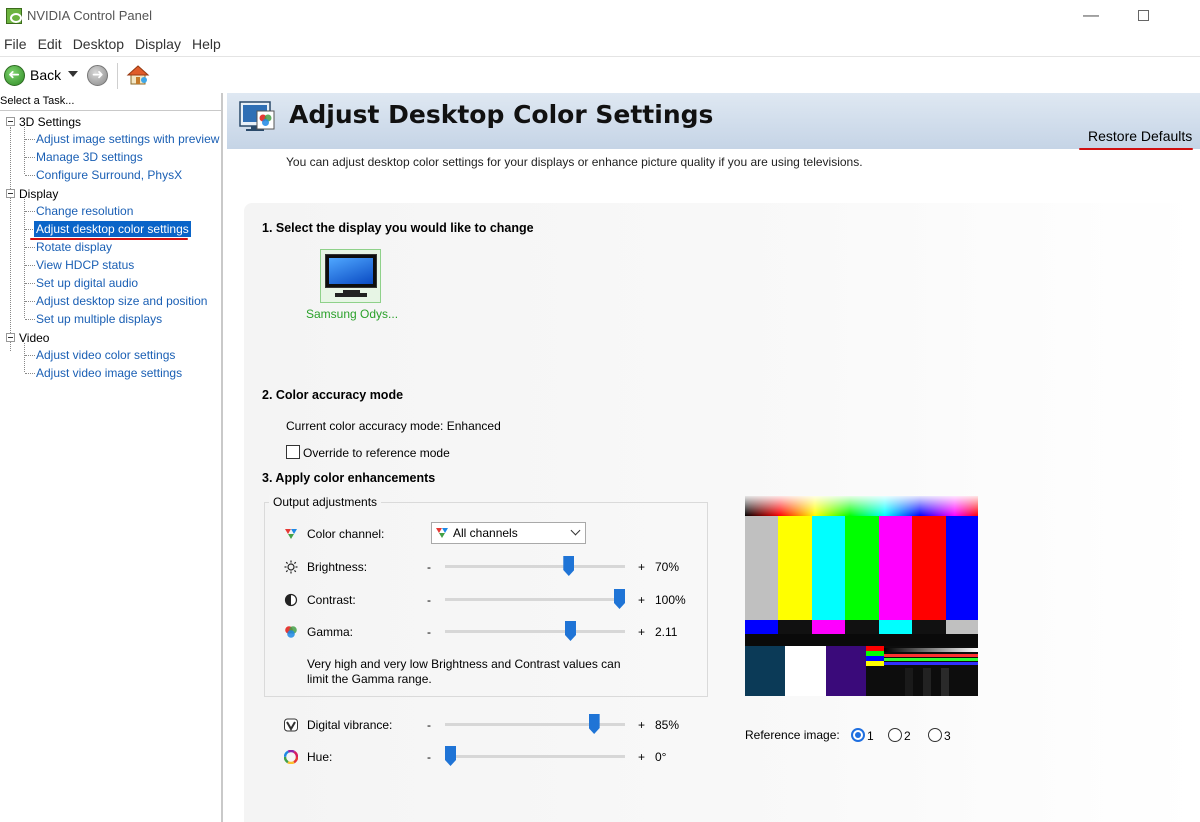 The image size is (1200, 822). I want to click on page-title: Adjust Desktop Color Settings, so click(501, 114).